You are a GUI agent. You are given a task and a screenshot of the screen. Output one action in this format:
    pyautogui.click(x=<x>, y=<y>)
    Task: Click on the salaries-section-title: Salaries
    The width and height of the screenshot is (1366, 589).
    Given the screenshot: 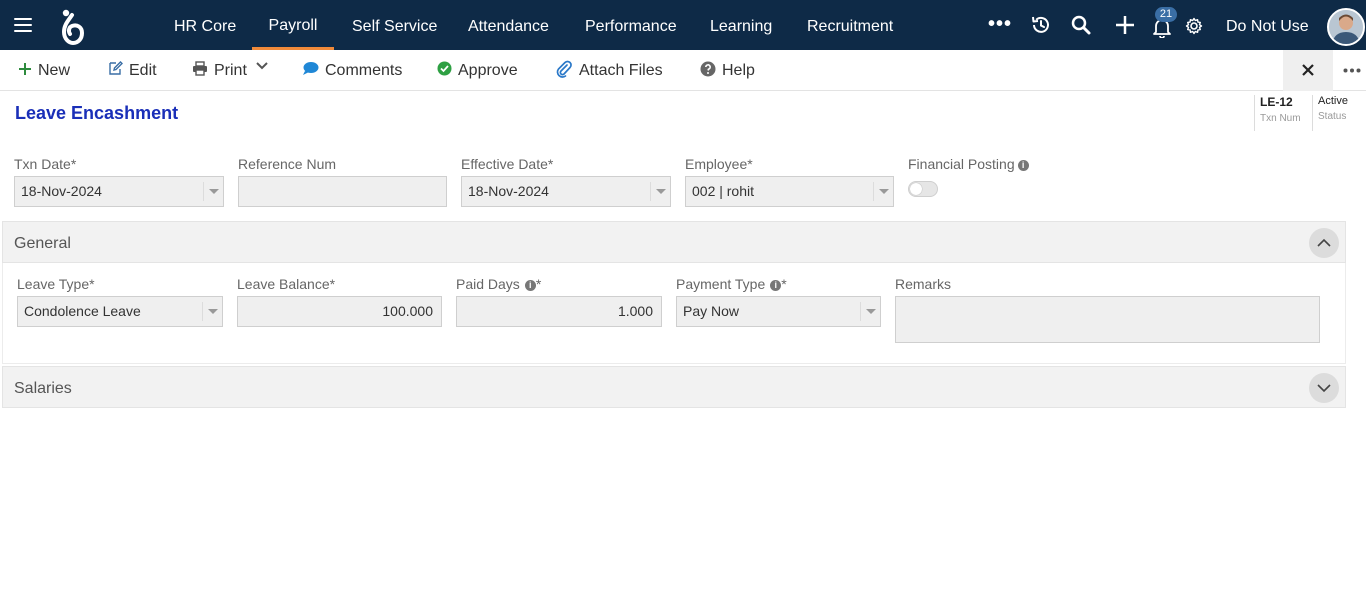 What is the action you would take?
    pyautogui.click(x=43, y=388)
    